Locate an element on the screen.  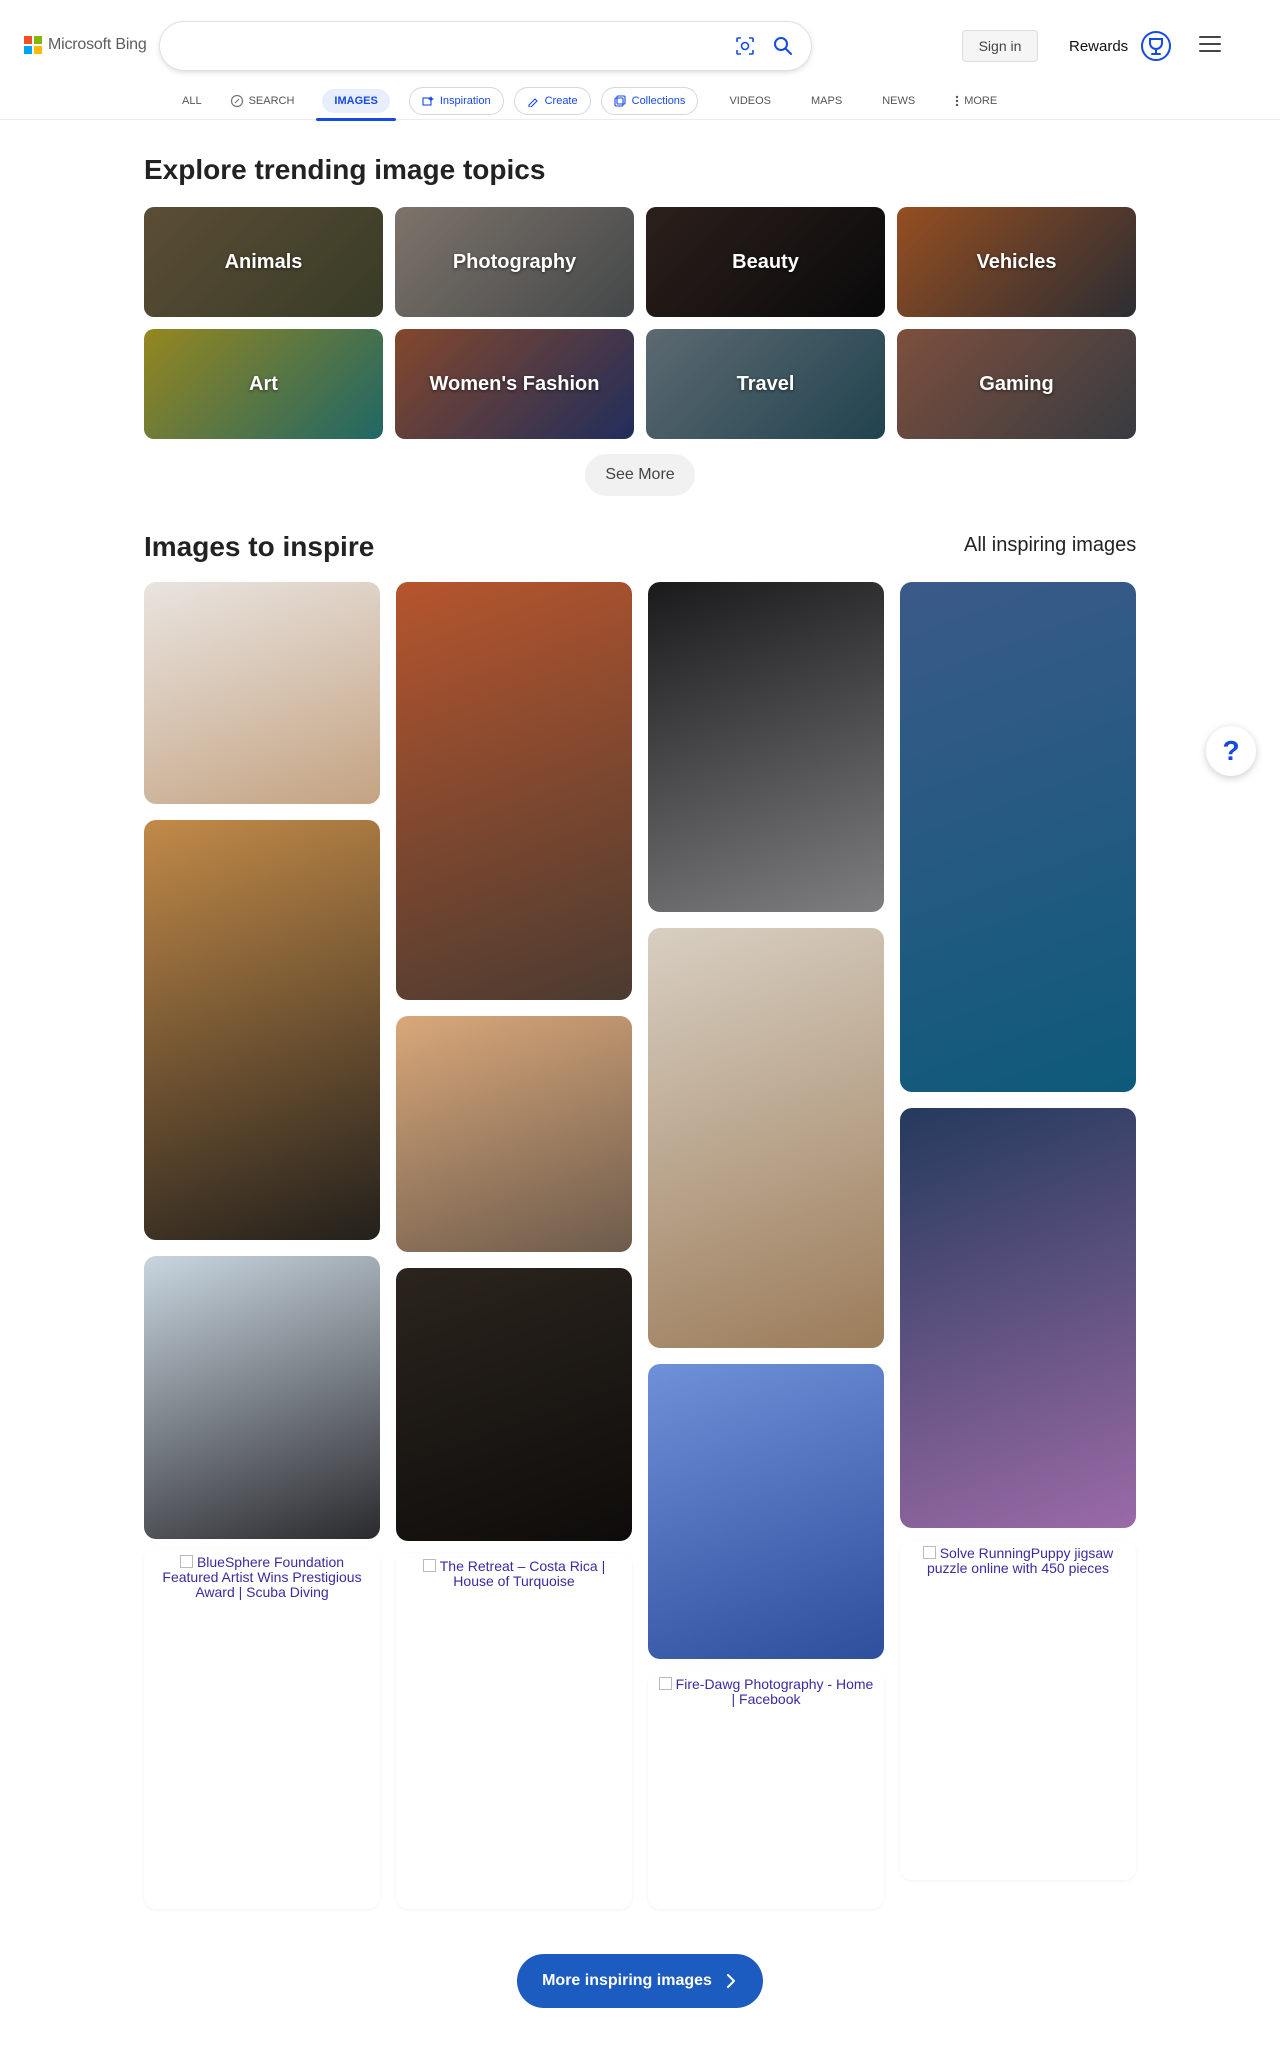
collections-icon is located at coordinates (620, 101).